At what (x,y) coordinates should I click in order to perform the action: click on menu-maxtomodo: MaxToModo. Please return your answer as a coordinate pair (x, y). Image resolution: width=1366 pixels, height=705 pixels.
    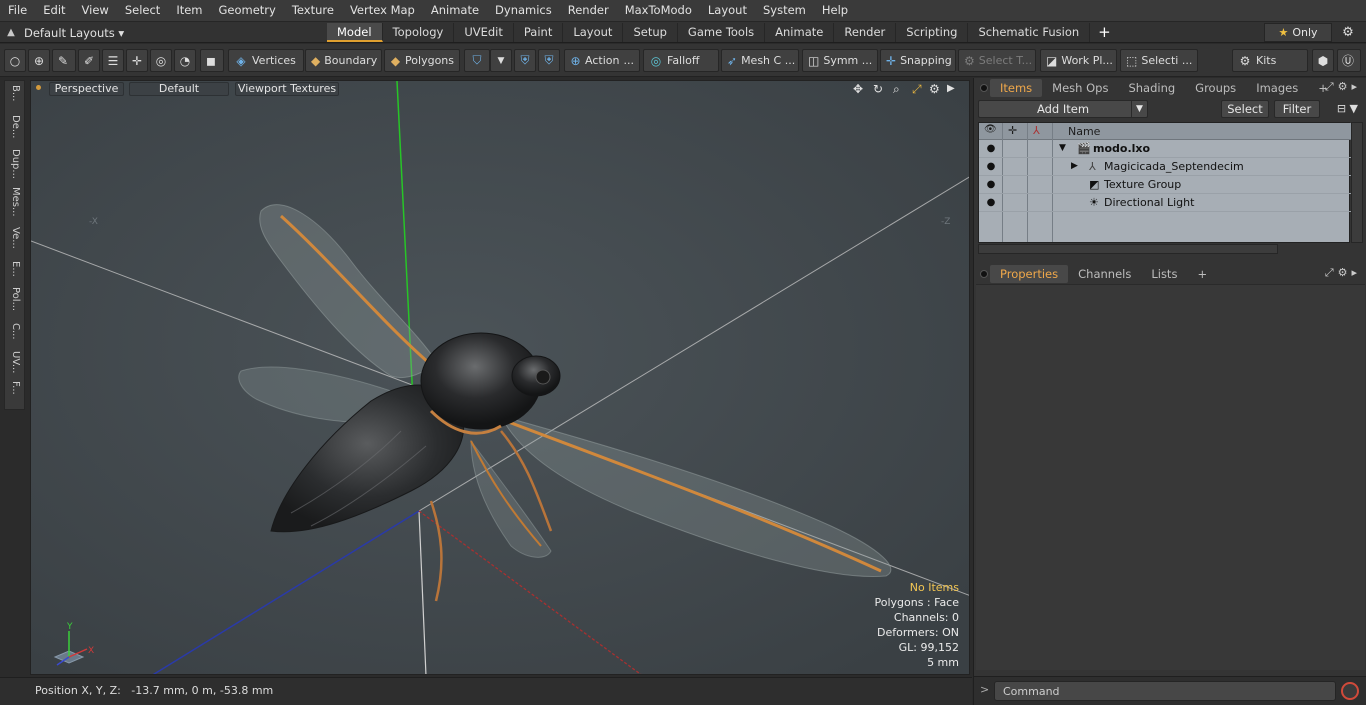
    Looking at the image, I should click on (658, 10).